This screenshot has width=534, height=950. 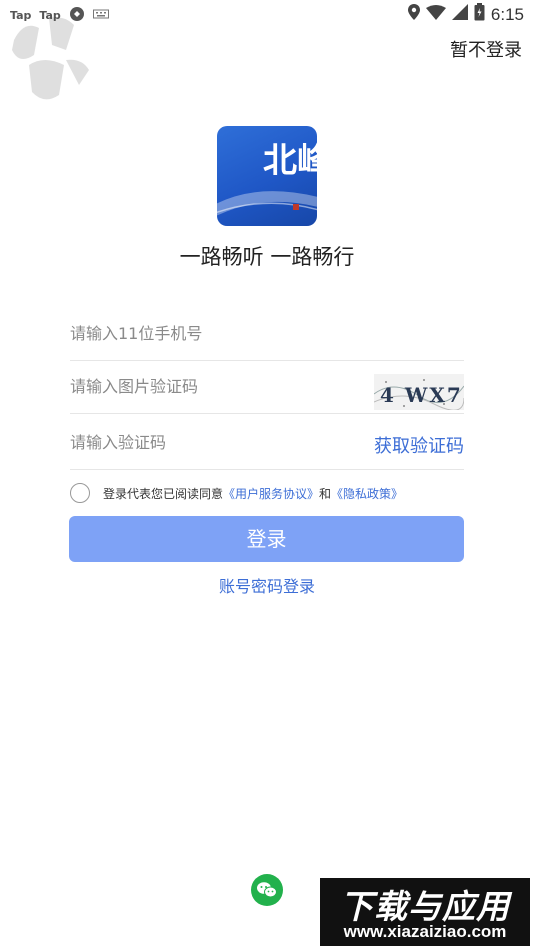 What do you see at coordinates (49, 57) in the screenshot?
I see `logo-watermark` at bounding box center [49, 57].